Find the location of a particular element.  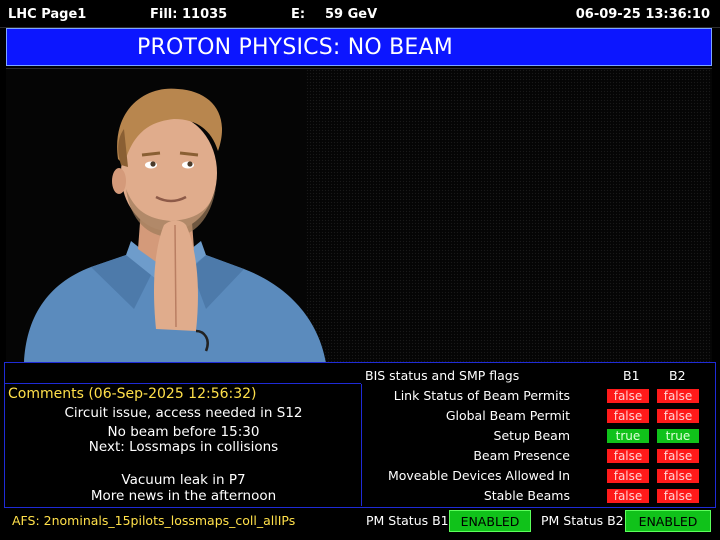

column-header-b1: B1 is located at coordinates (631, 375).